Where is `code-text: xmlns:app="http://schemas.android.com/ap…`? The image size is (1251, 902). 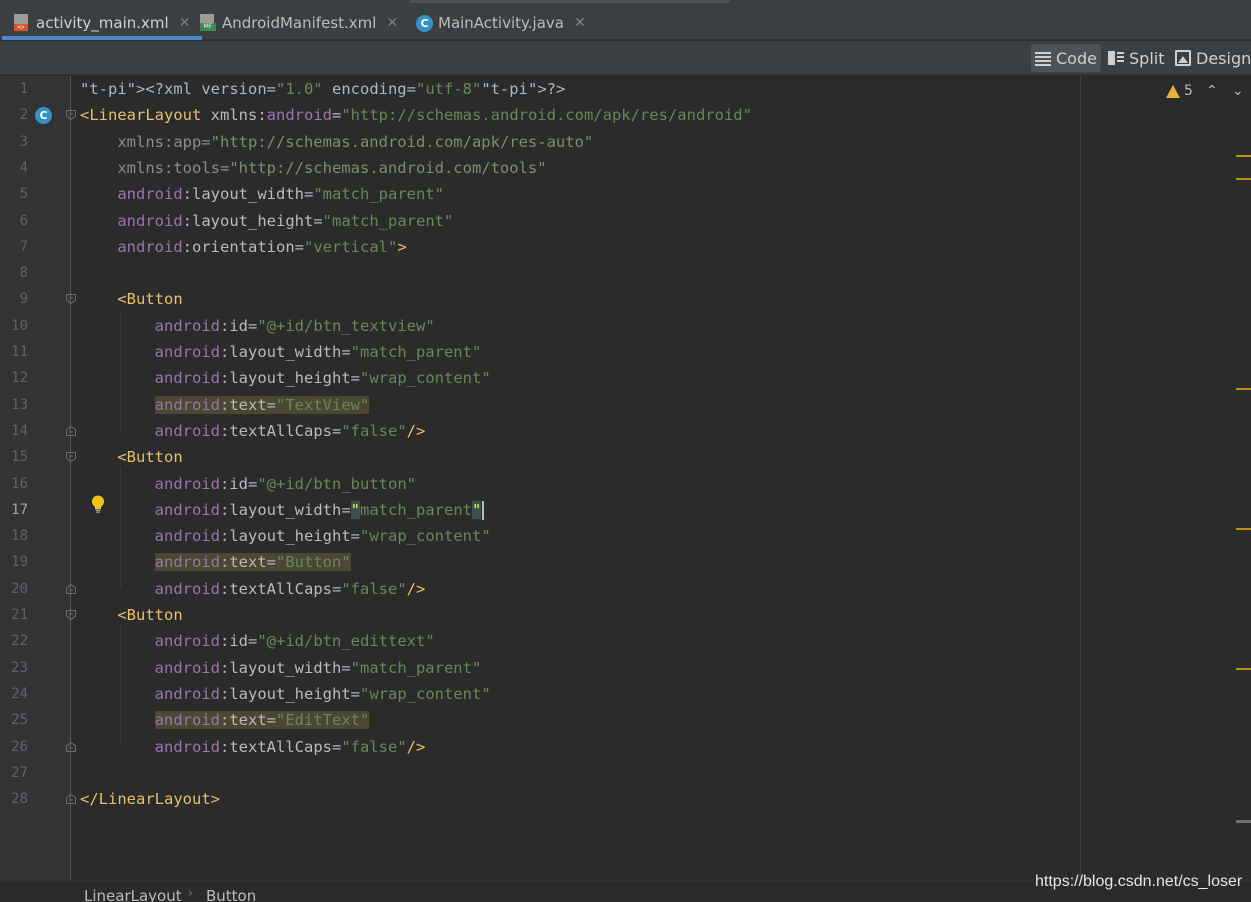
code-text: xmlns:app="http://schemas.android.com/ap… is located at coordinates (336, 142).